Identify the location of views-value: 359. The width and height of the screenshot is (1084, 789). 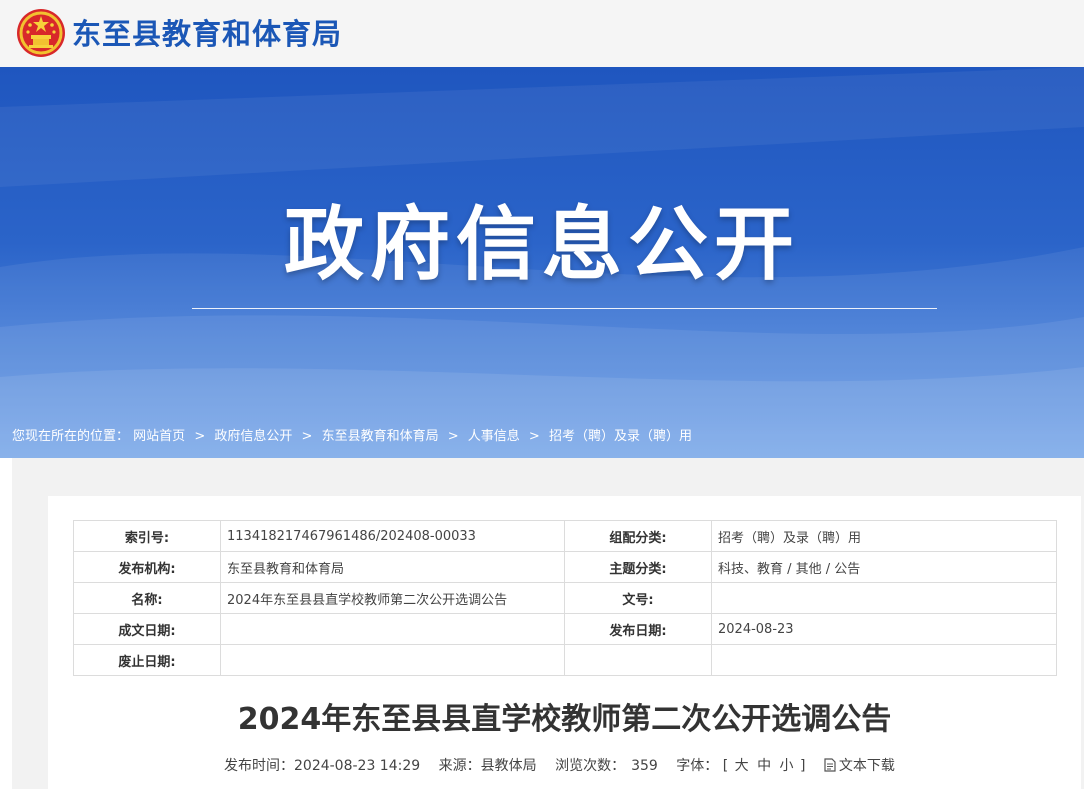
(644, 766).